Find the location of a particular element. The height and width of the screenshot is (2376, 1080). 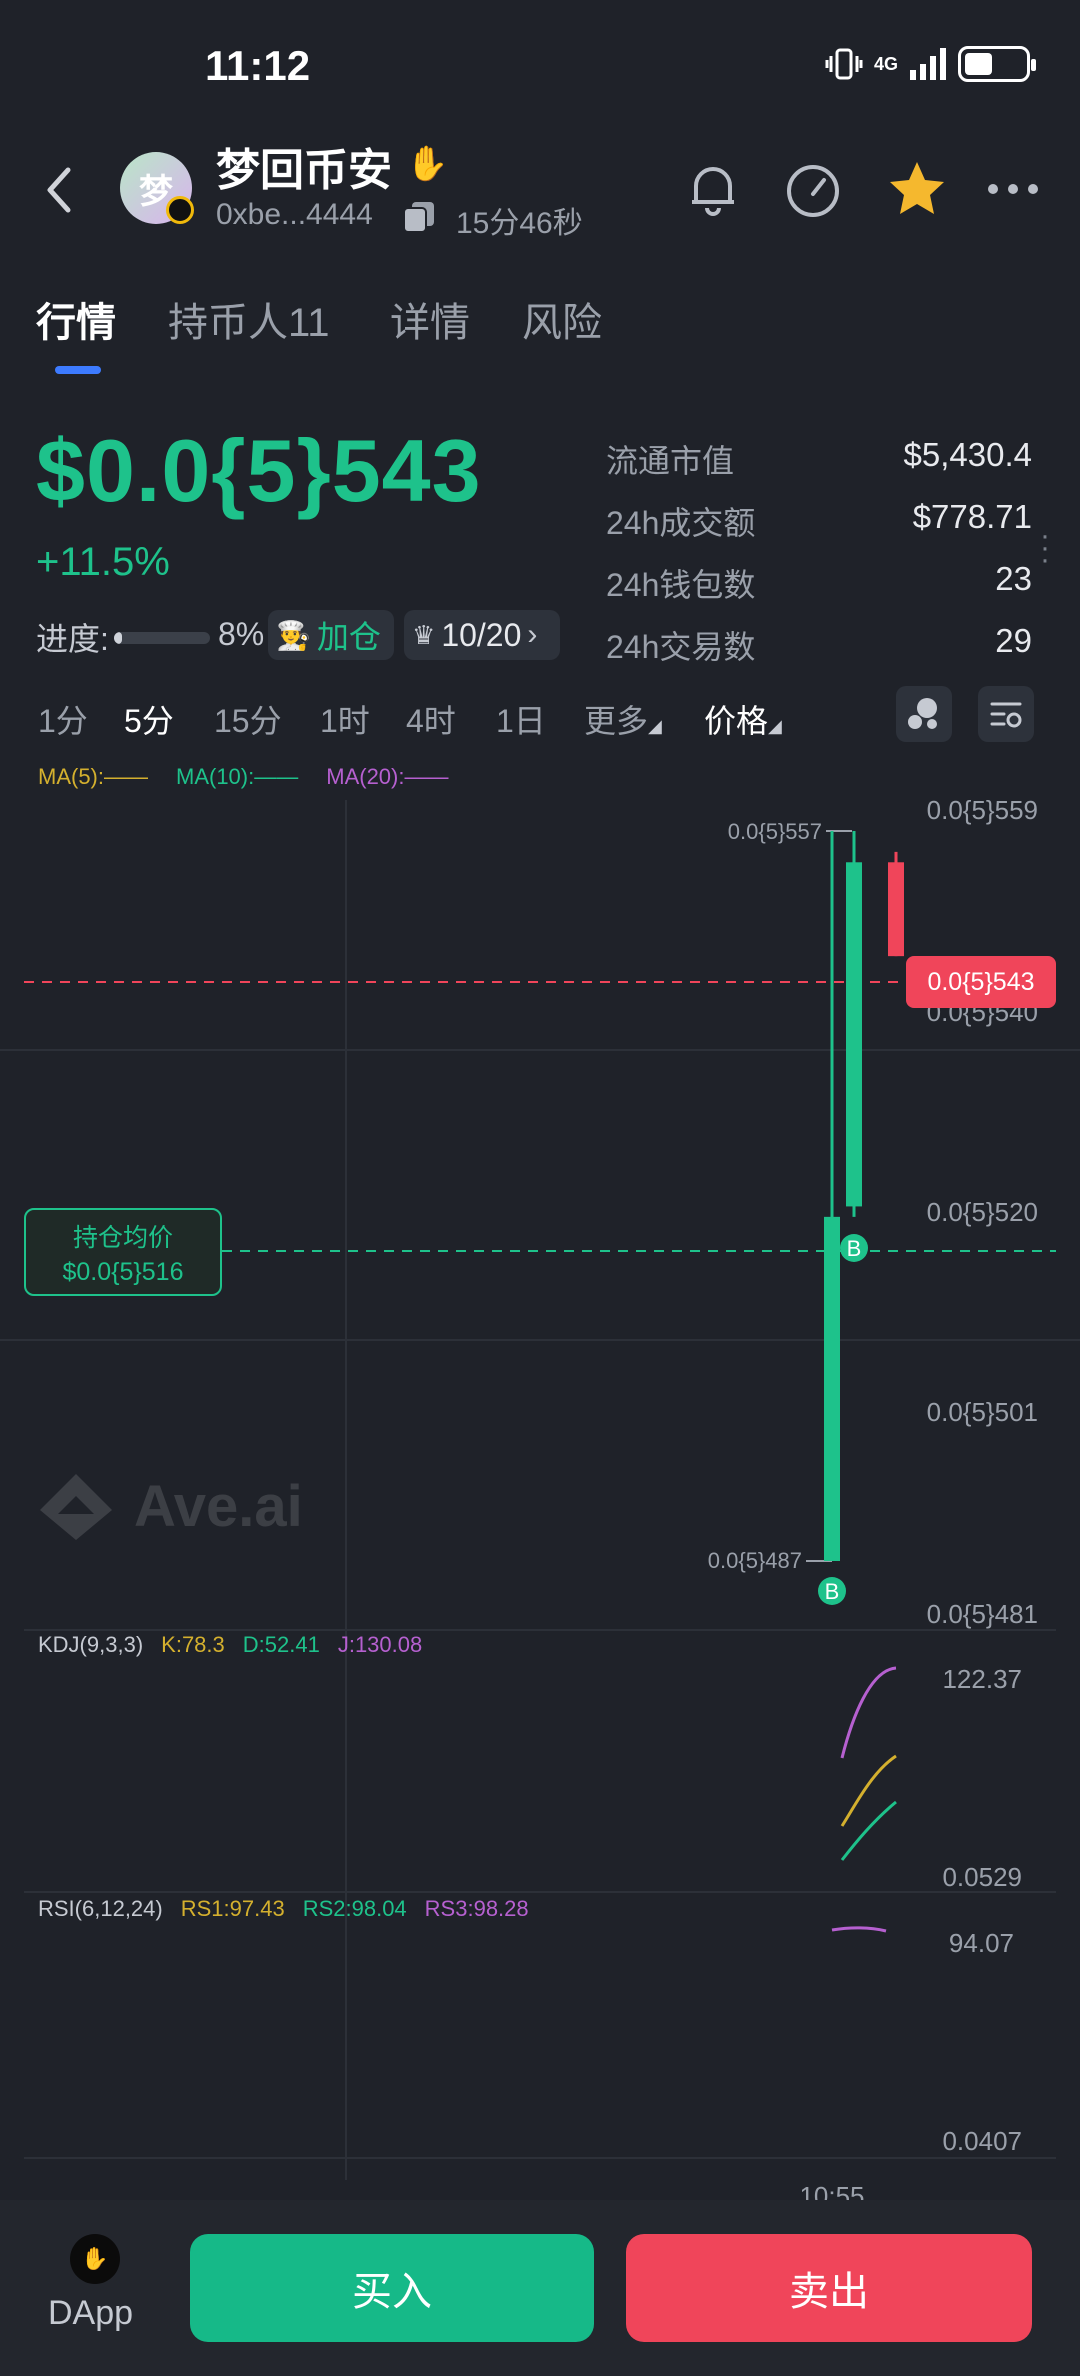

watermark-text: Ave.ai is located at coordinates (218, 1506).